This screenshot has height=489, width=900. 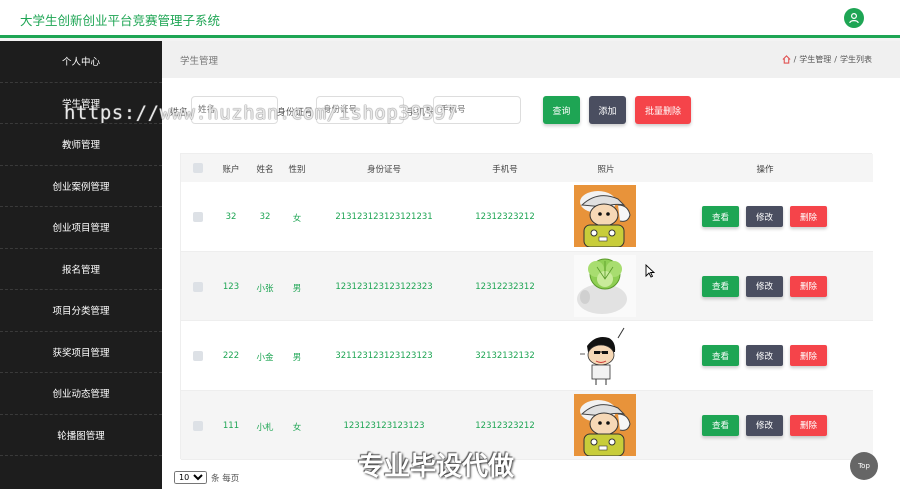 What do you see at coordinates (81, 394) in the screenshot?
I see `sidebar-item-startup-news: 创业动态管理` at bounding box center [81, 394].